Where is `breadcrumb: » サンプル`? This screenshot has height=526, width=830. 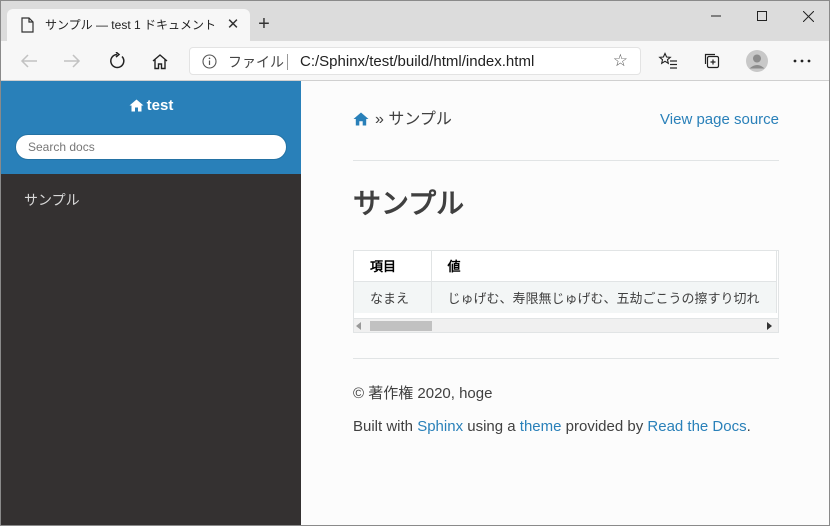
breadcrumb: » サンプル is located at coordinates (402, 120).